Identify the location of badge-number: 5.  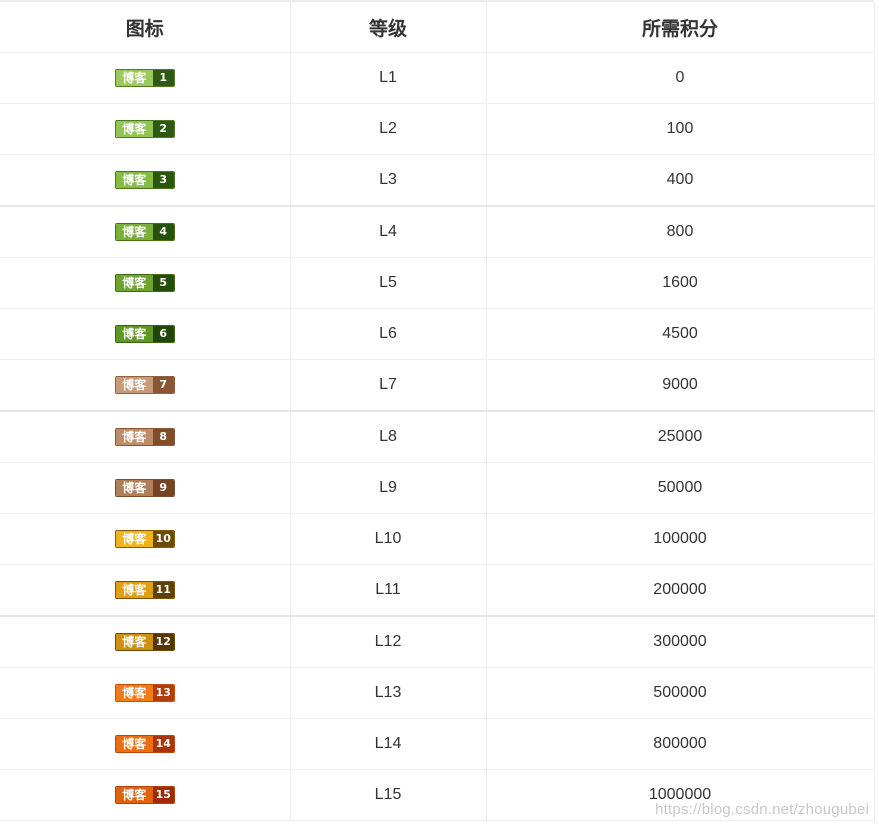
(163, 282).